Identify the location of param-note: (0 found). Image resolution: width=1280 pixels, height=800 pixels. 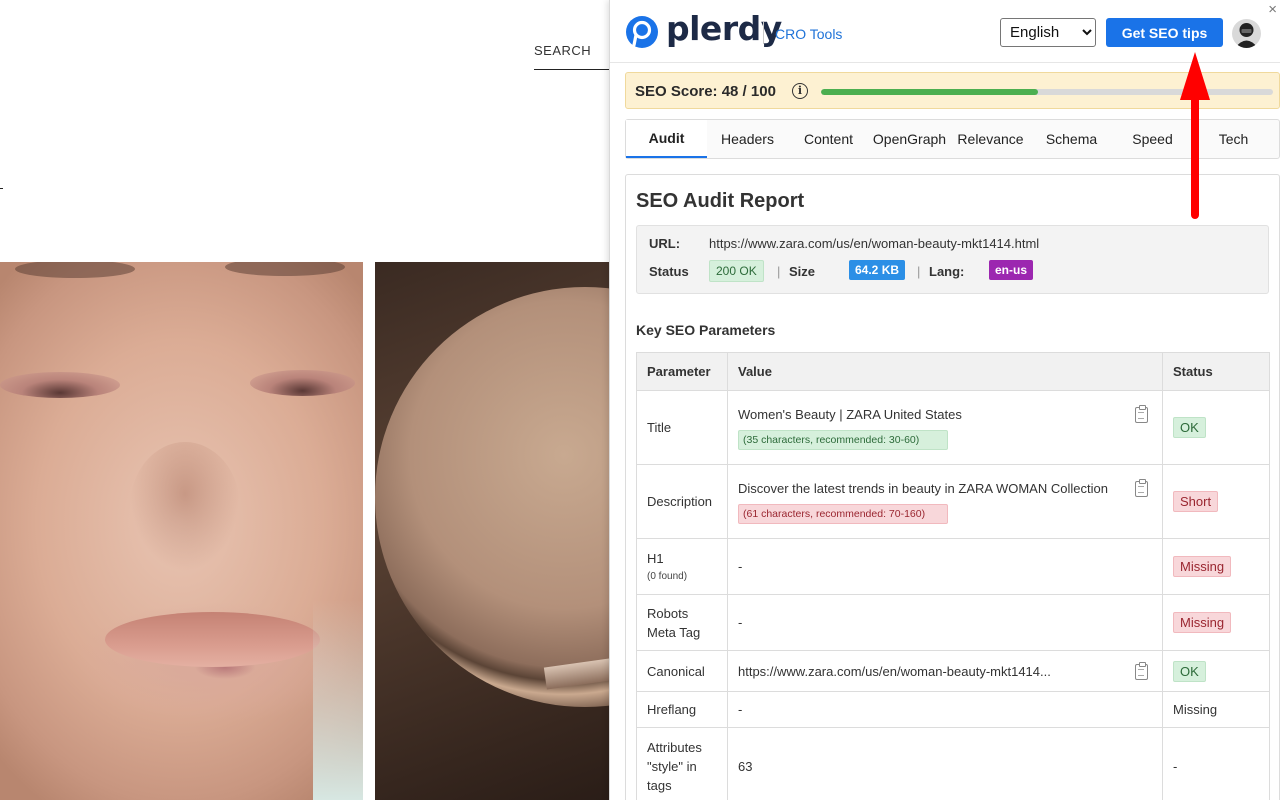
(667, 576).